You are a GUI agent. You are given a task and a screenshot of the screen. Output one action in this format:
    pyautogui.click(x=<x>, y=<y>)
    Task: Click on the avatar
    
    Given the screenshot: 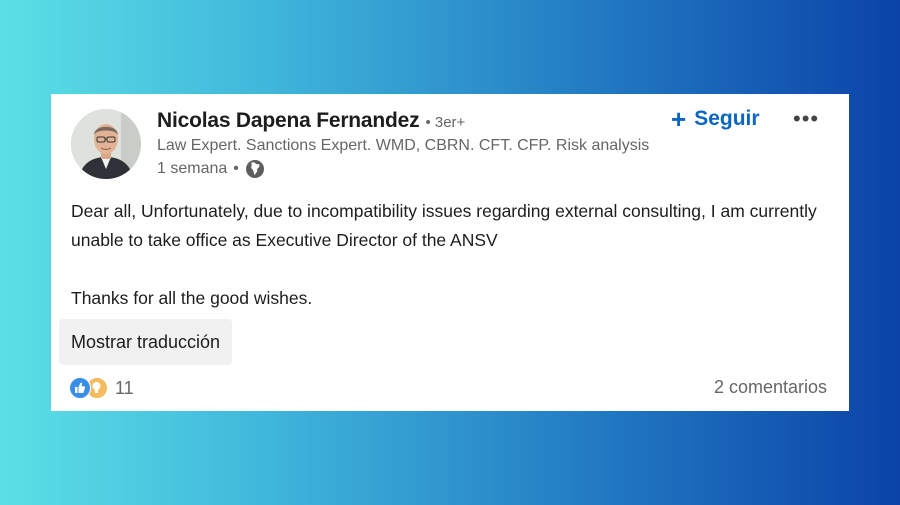 What is the action you would take?
    pyautogui.click(x=106, y=144)
    